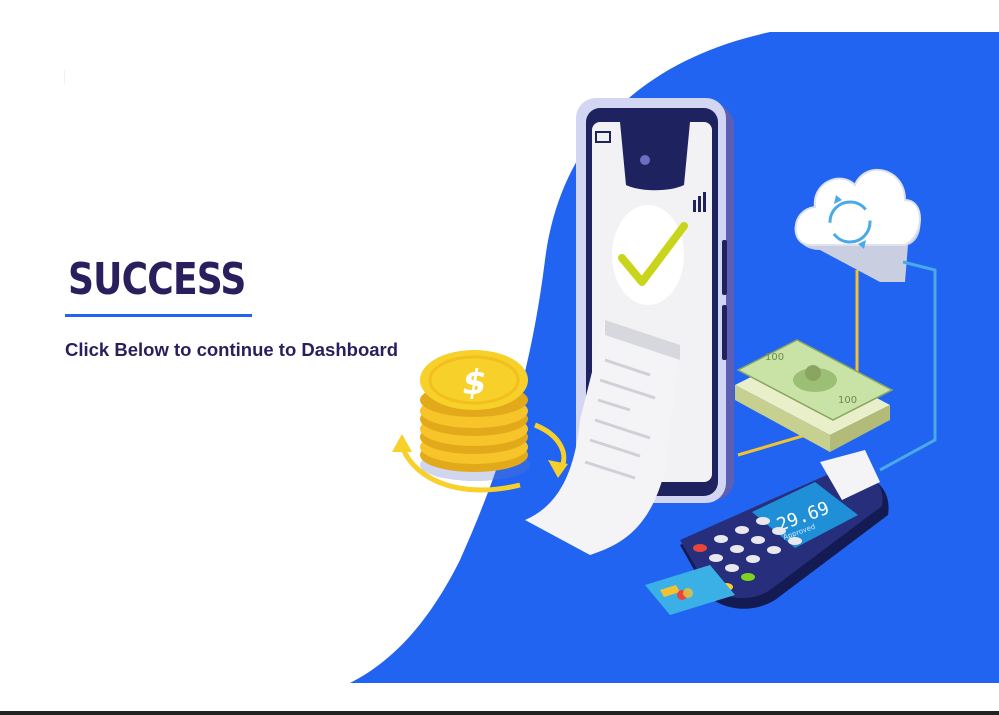 The height and width of the screenshot is (715, 999). What do you see at coordinates (124, 397) in the screenshot?
I see `continue-to-dashboard-button` at bounding box center [124, 397].